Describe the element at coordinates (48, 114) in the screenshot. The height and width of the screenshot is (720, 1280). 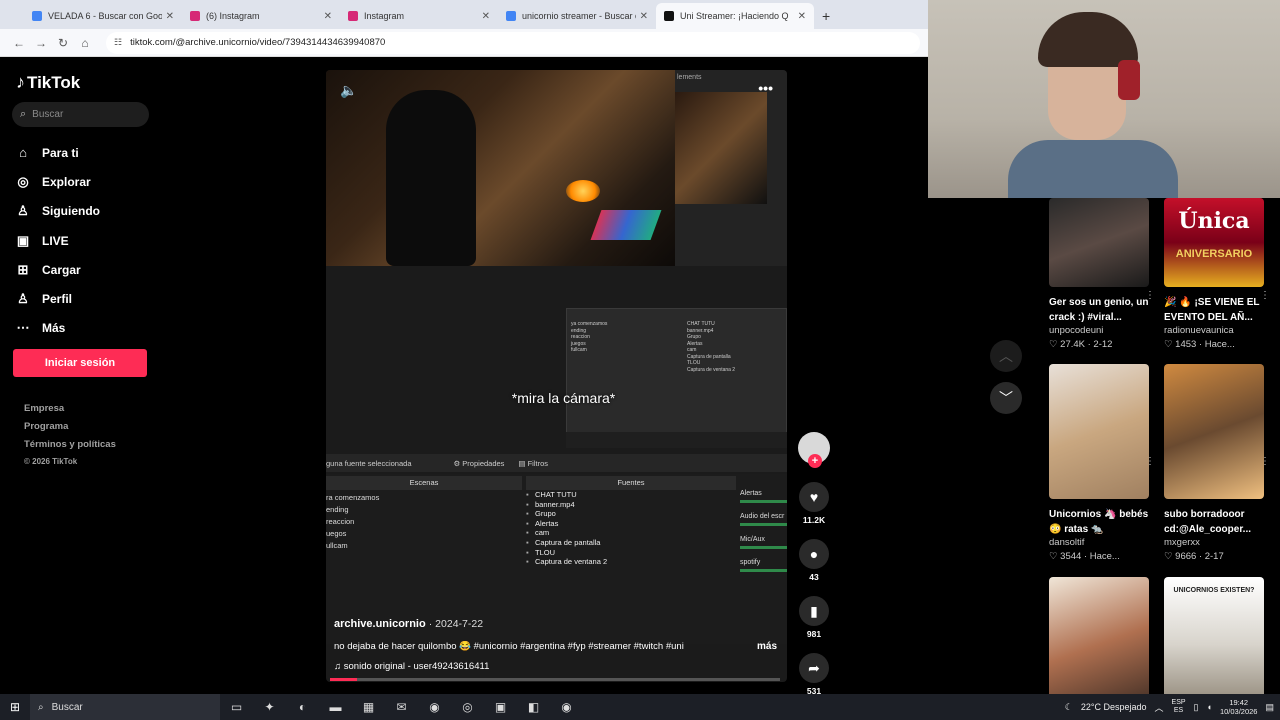
I see `search-placeholder: Buscar` at that location.